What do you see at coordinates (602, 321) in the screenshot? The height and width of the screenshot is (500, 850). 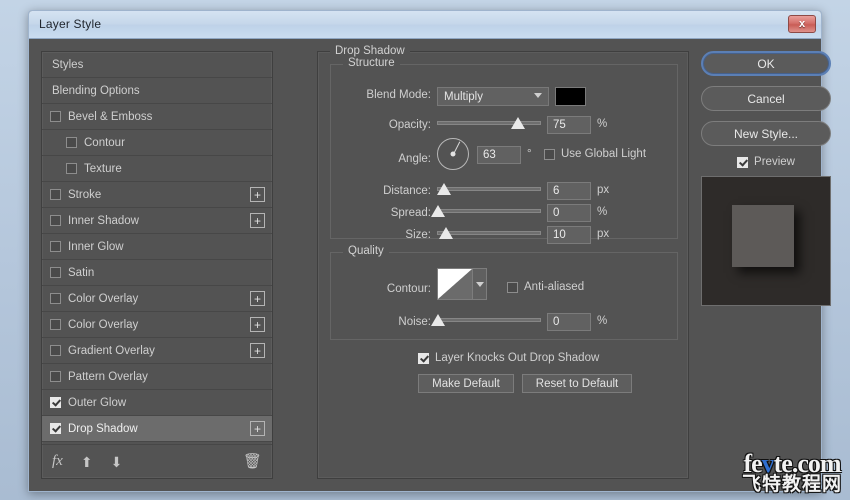 I see `noise-unit: %` at bounding box center [602, 321].